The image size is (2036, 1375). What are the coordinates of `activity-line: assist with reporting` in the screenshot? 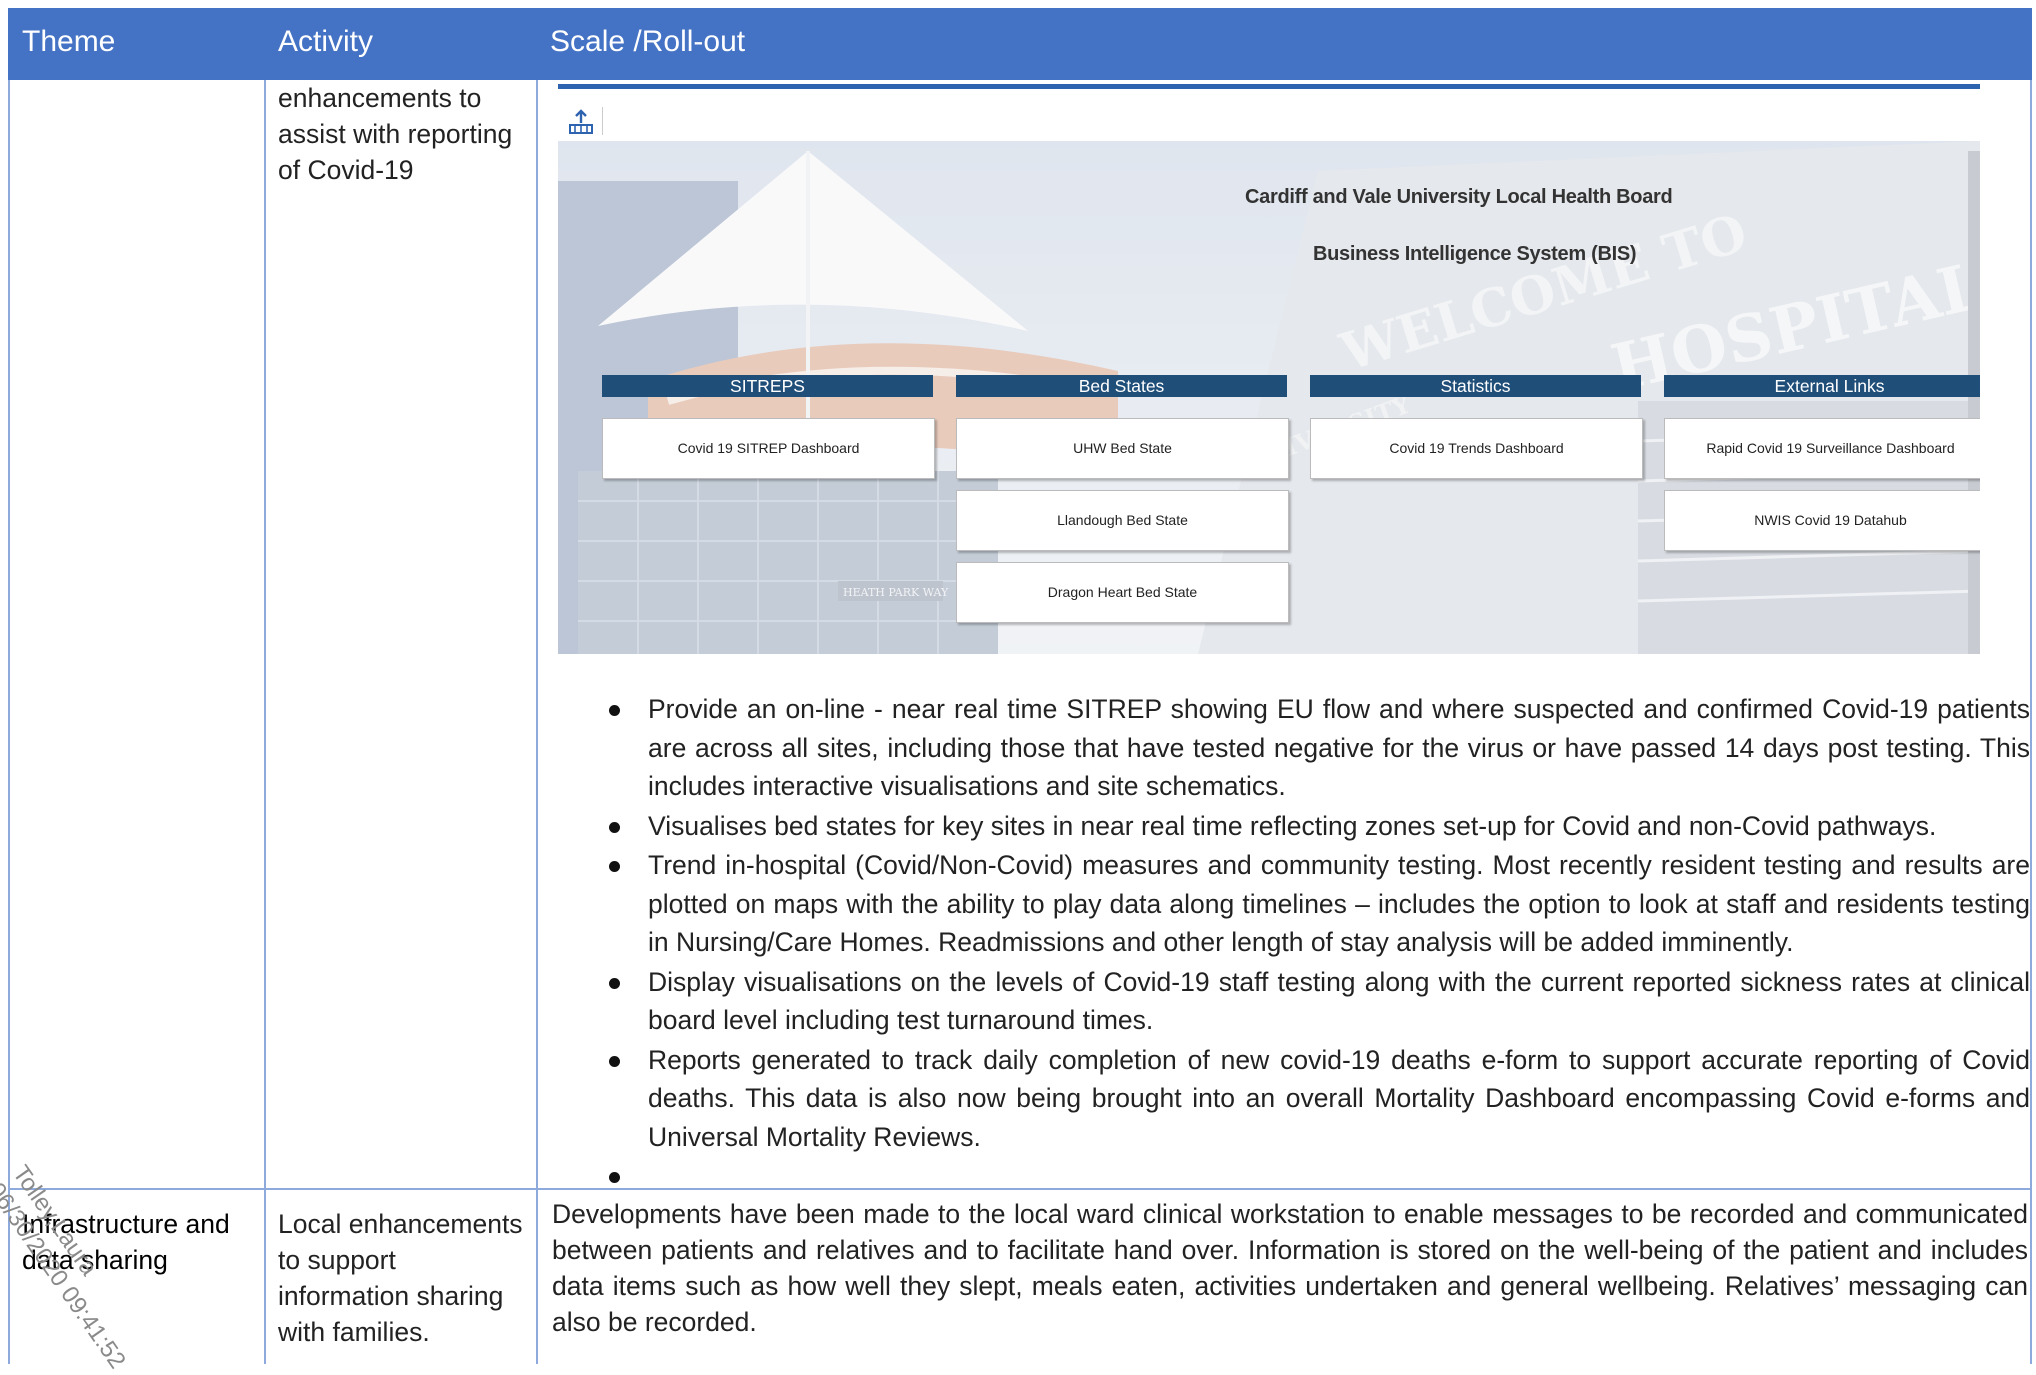 It's located at (395, 134).